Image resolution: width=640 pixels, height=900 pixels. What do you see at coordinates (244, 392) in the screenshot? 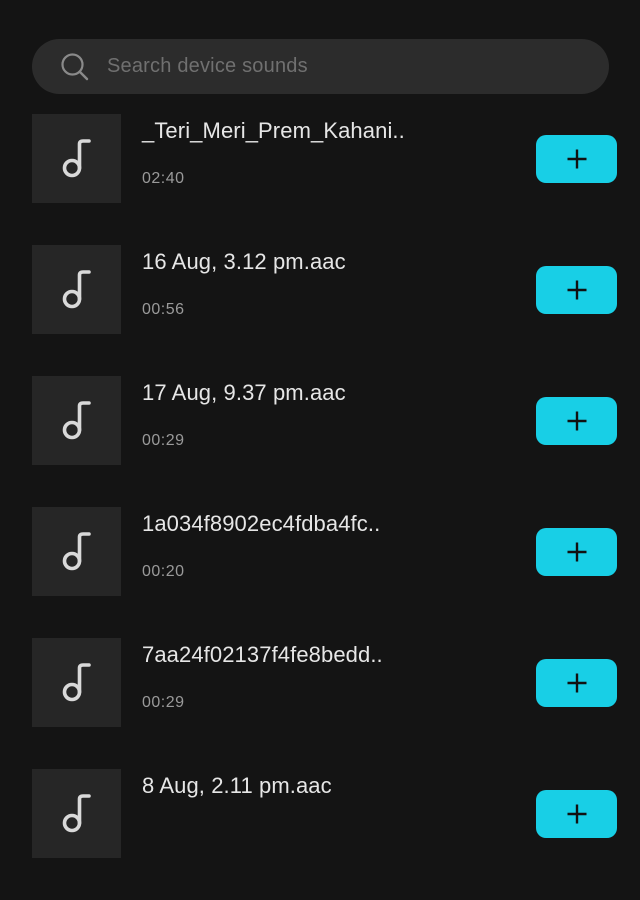
I see `sound-title: 17 Aug, 9.37 pm.aac` at bounding box center [244, 392].